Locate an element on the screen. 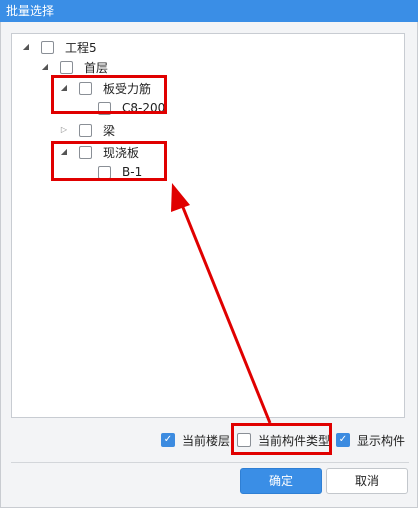 The height and width of the screenshot is (508, 418). option-current-floor: ✓ 当前楼层 is located at coordinates (195, 440).